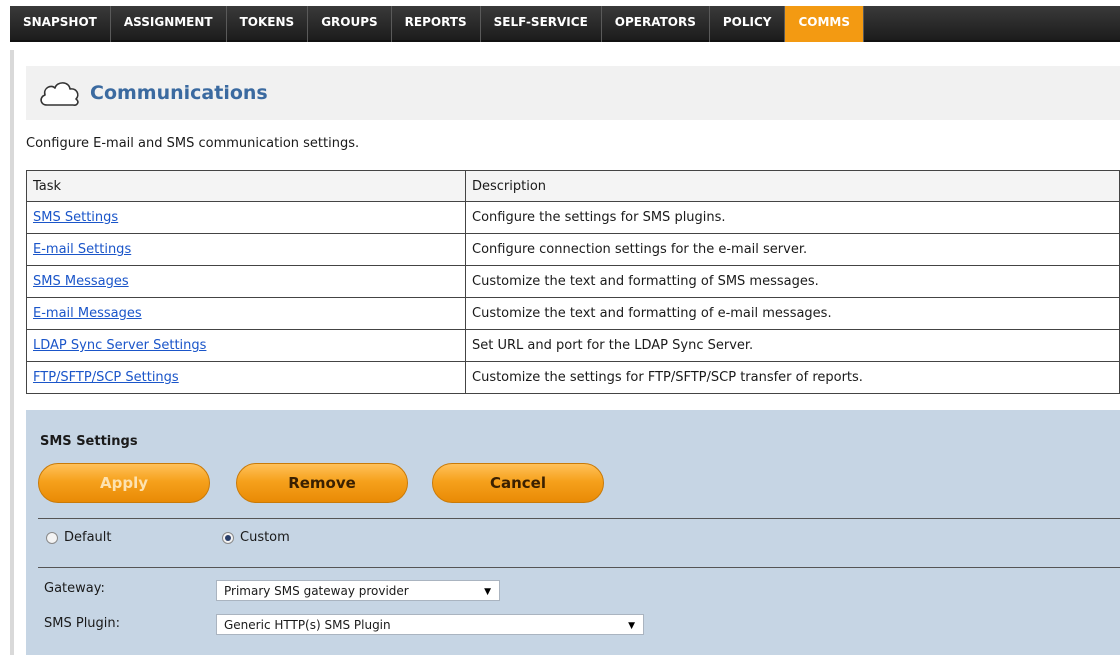 The image size is (1120, 655). What do you see at coordinates (430, 624) in the screenshot?
I see `sms-plugin-select: Generic HTTP(s) SMS Plugin ▼` at bounding box center [430, 624].